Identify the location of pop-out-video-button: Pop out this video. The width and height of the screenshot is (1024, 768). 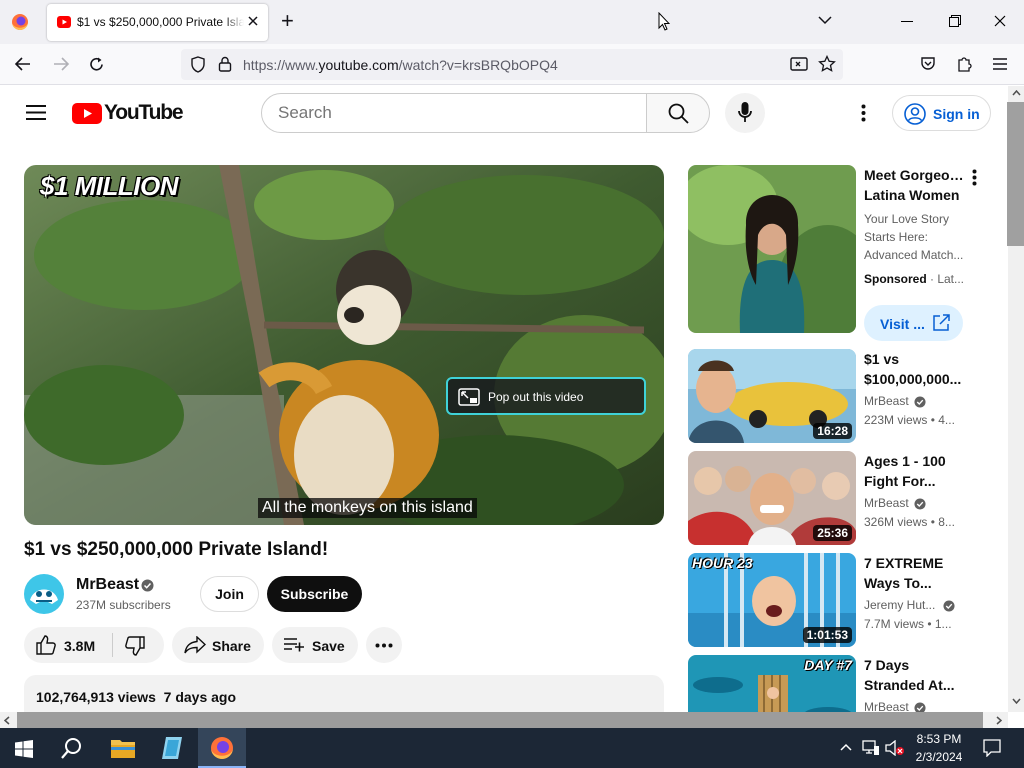
(546, 396).